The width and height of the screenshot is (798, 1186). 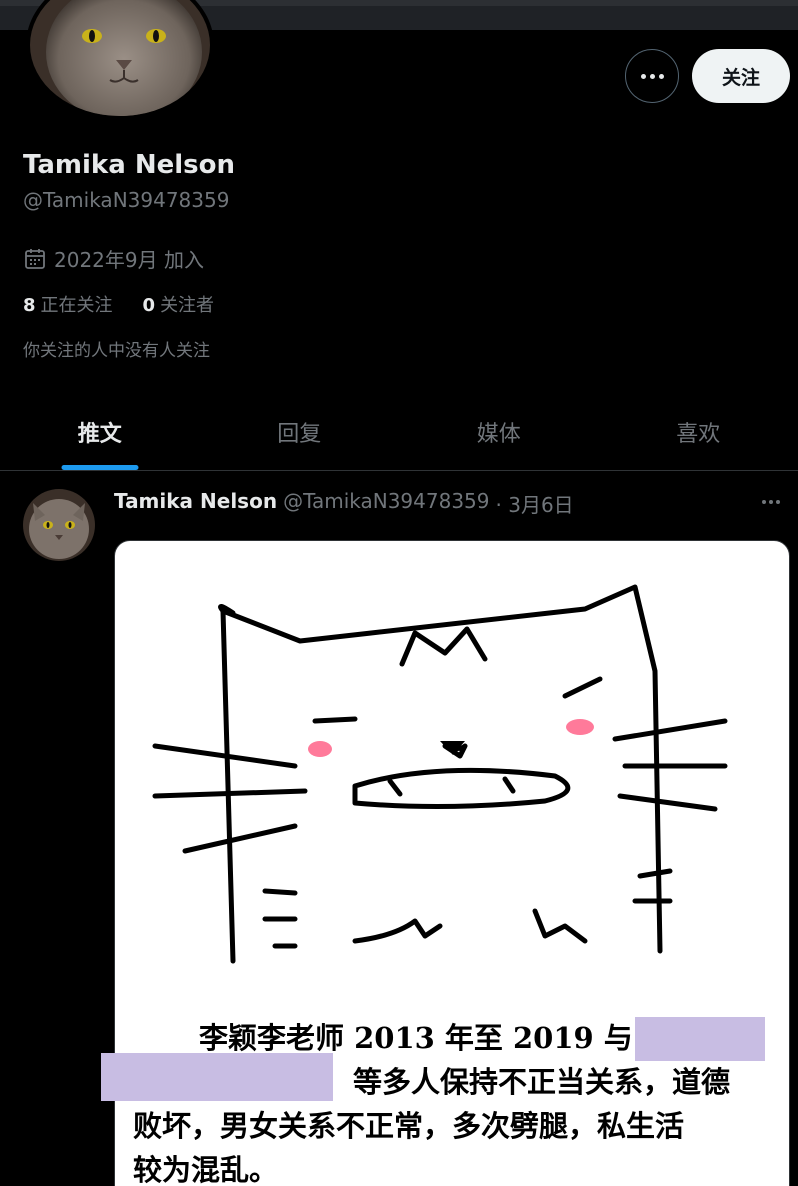 What do you see at coordinates (76, 305) in the screenshot?
I see `following-label: 正在关注` at bounding box center [76, 305].